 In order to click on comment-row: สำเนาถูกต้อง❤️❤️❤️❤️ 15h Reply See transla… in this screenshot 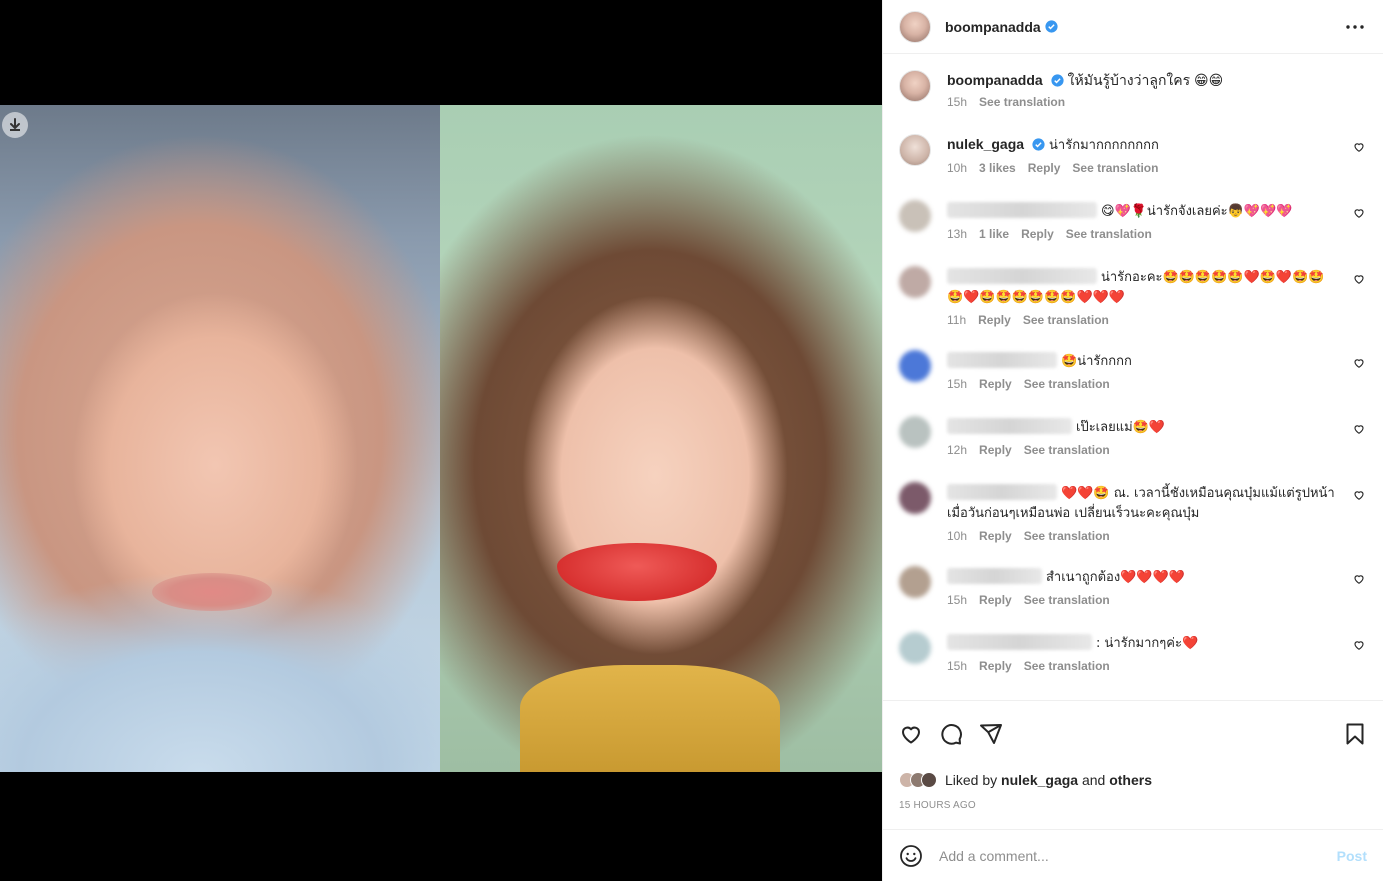, I will do `click(1133, 597)`.